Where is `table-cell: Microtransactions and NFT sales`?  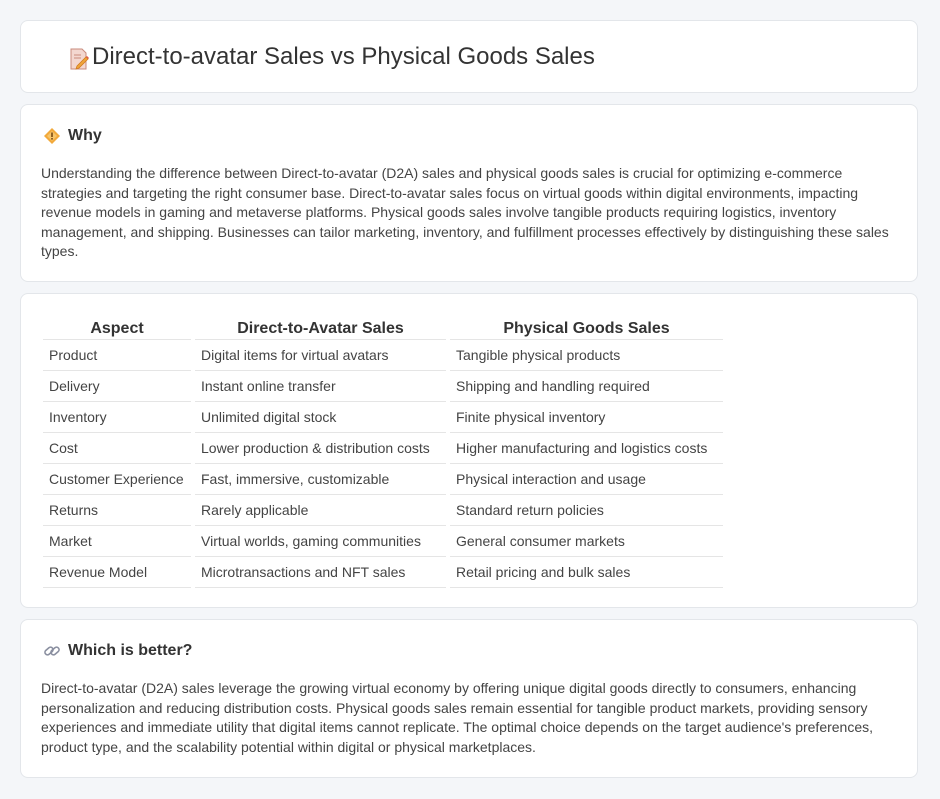 table-cell: Microtransactions and NFT sales is located at coordinates (321, 572).